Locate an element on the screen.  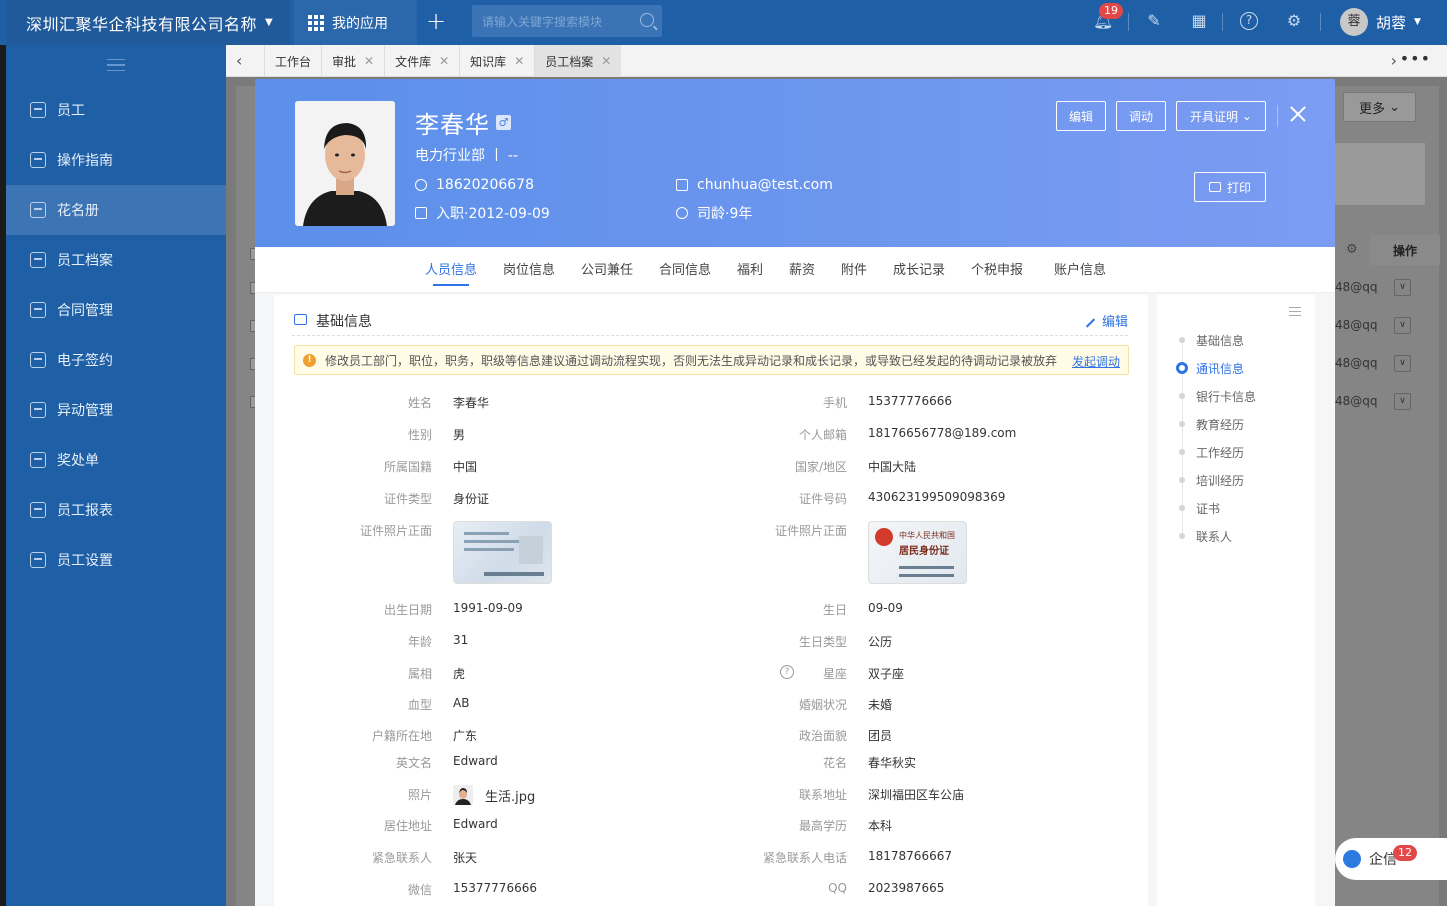
more-icon: ••• is located at coordinates (1415, 58).